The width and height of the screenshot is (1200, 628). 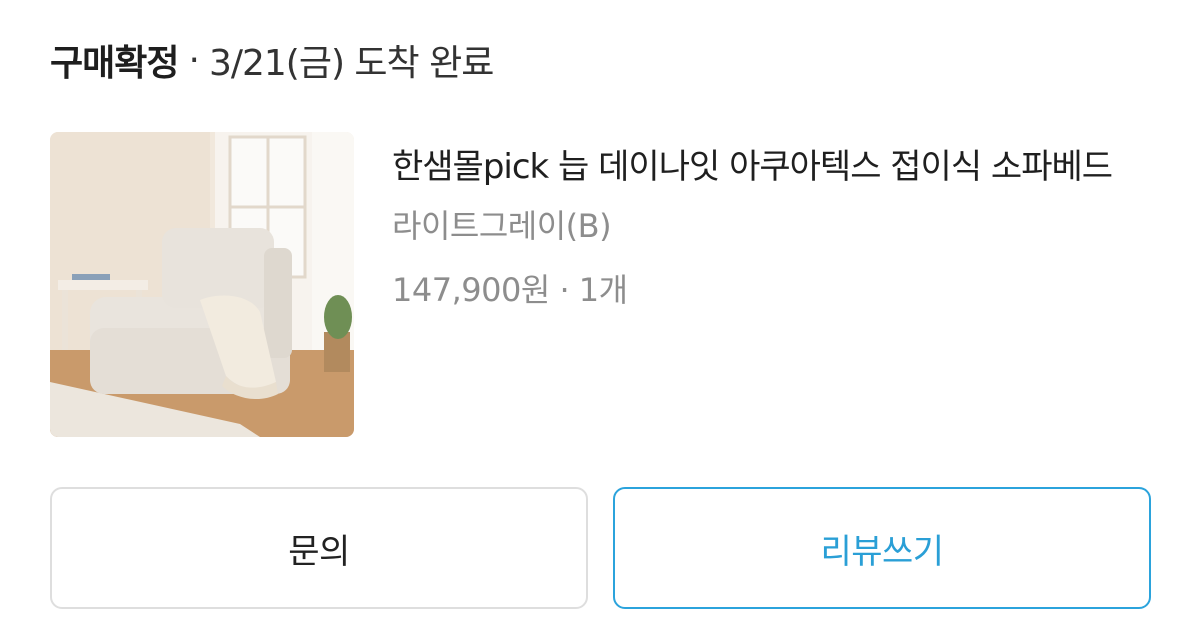 I want to click on inquiry-button: 문의, so click(x=319, y=548).